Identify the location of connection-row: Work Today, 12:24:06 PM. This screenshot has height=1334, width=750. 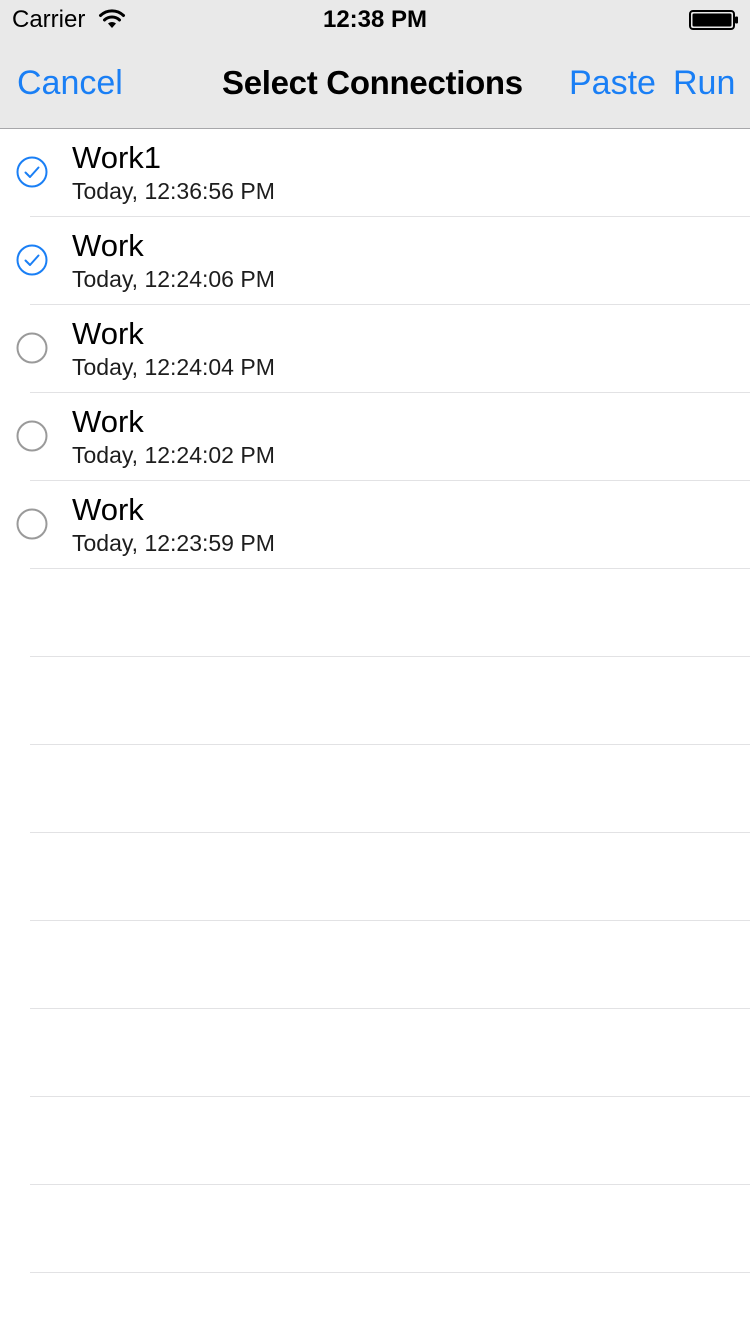
(375, 261).